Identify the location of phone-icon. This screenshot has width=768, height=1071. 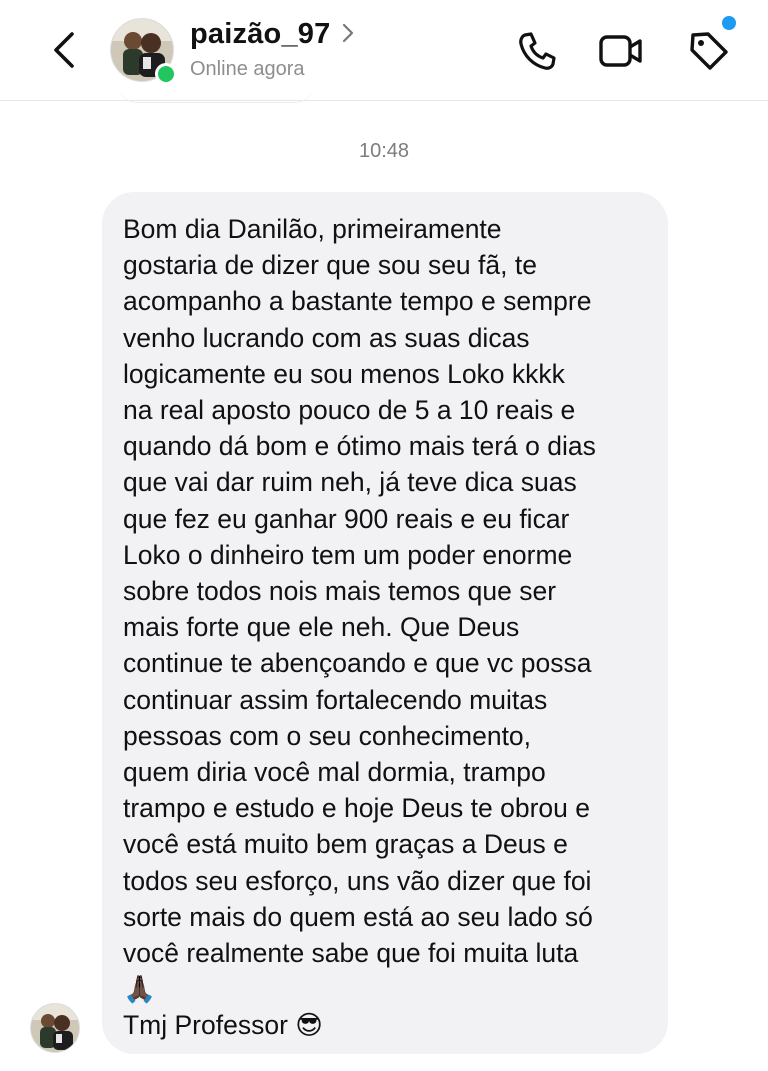
(537, 51).